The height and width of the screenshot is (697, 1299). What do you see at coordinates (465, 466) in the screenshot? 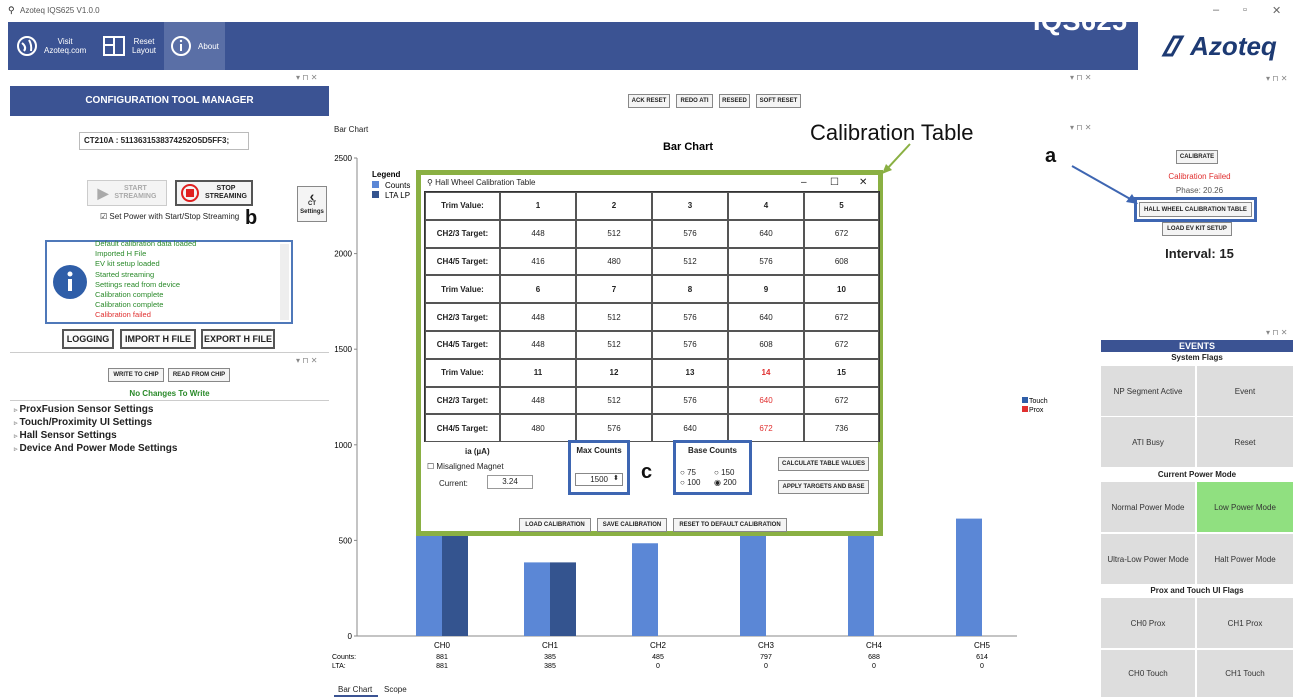
I see `misaligned-checkbox: ☐ Misaligned Magnet` at bounding box center [465, 466].